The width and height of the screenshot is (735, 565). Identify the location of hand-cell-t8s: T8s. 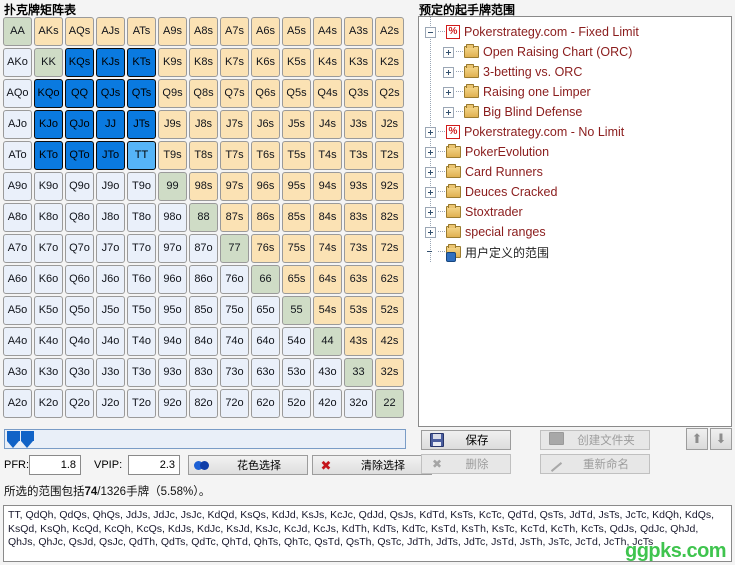
(203, 155).